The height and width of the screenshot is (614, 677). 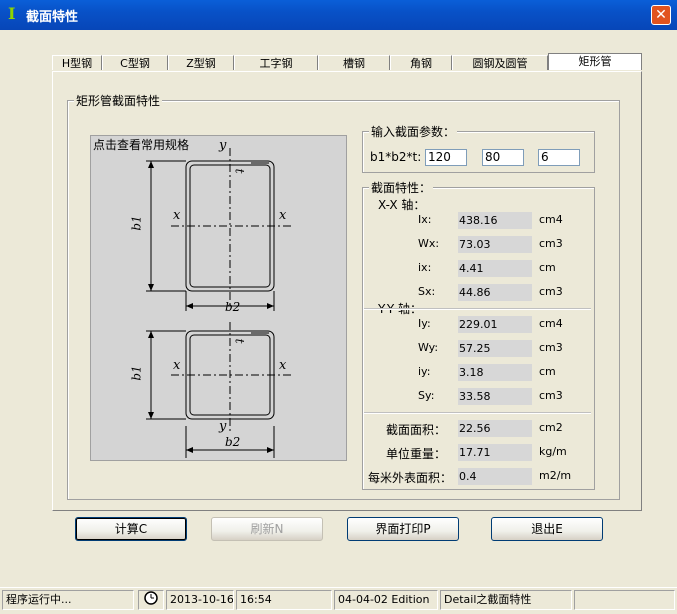 I want to click on sx-value: 44.86, so click(x=495, y=292).